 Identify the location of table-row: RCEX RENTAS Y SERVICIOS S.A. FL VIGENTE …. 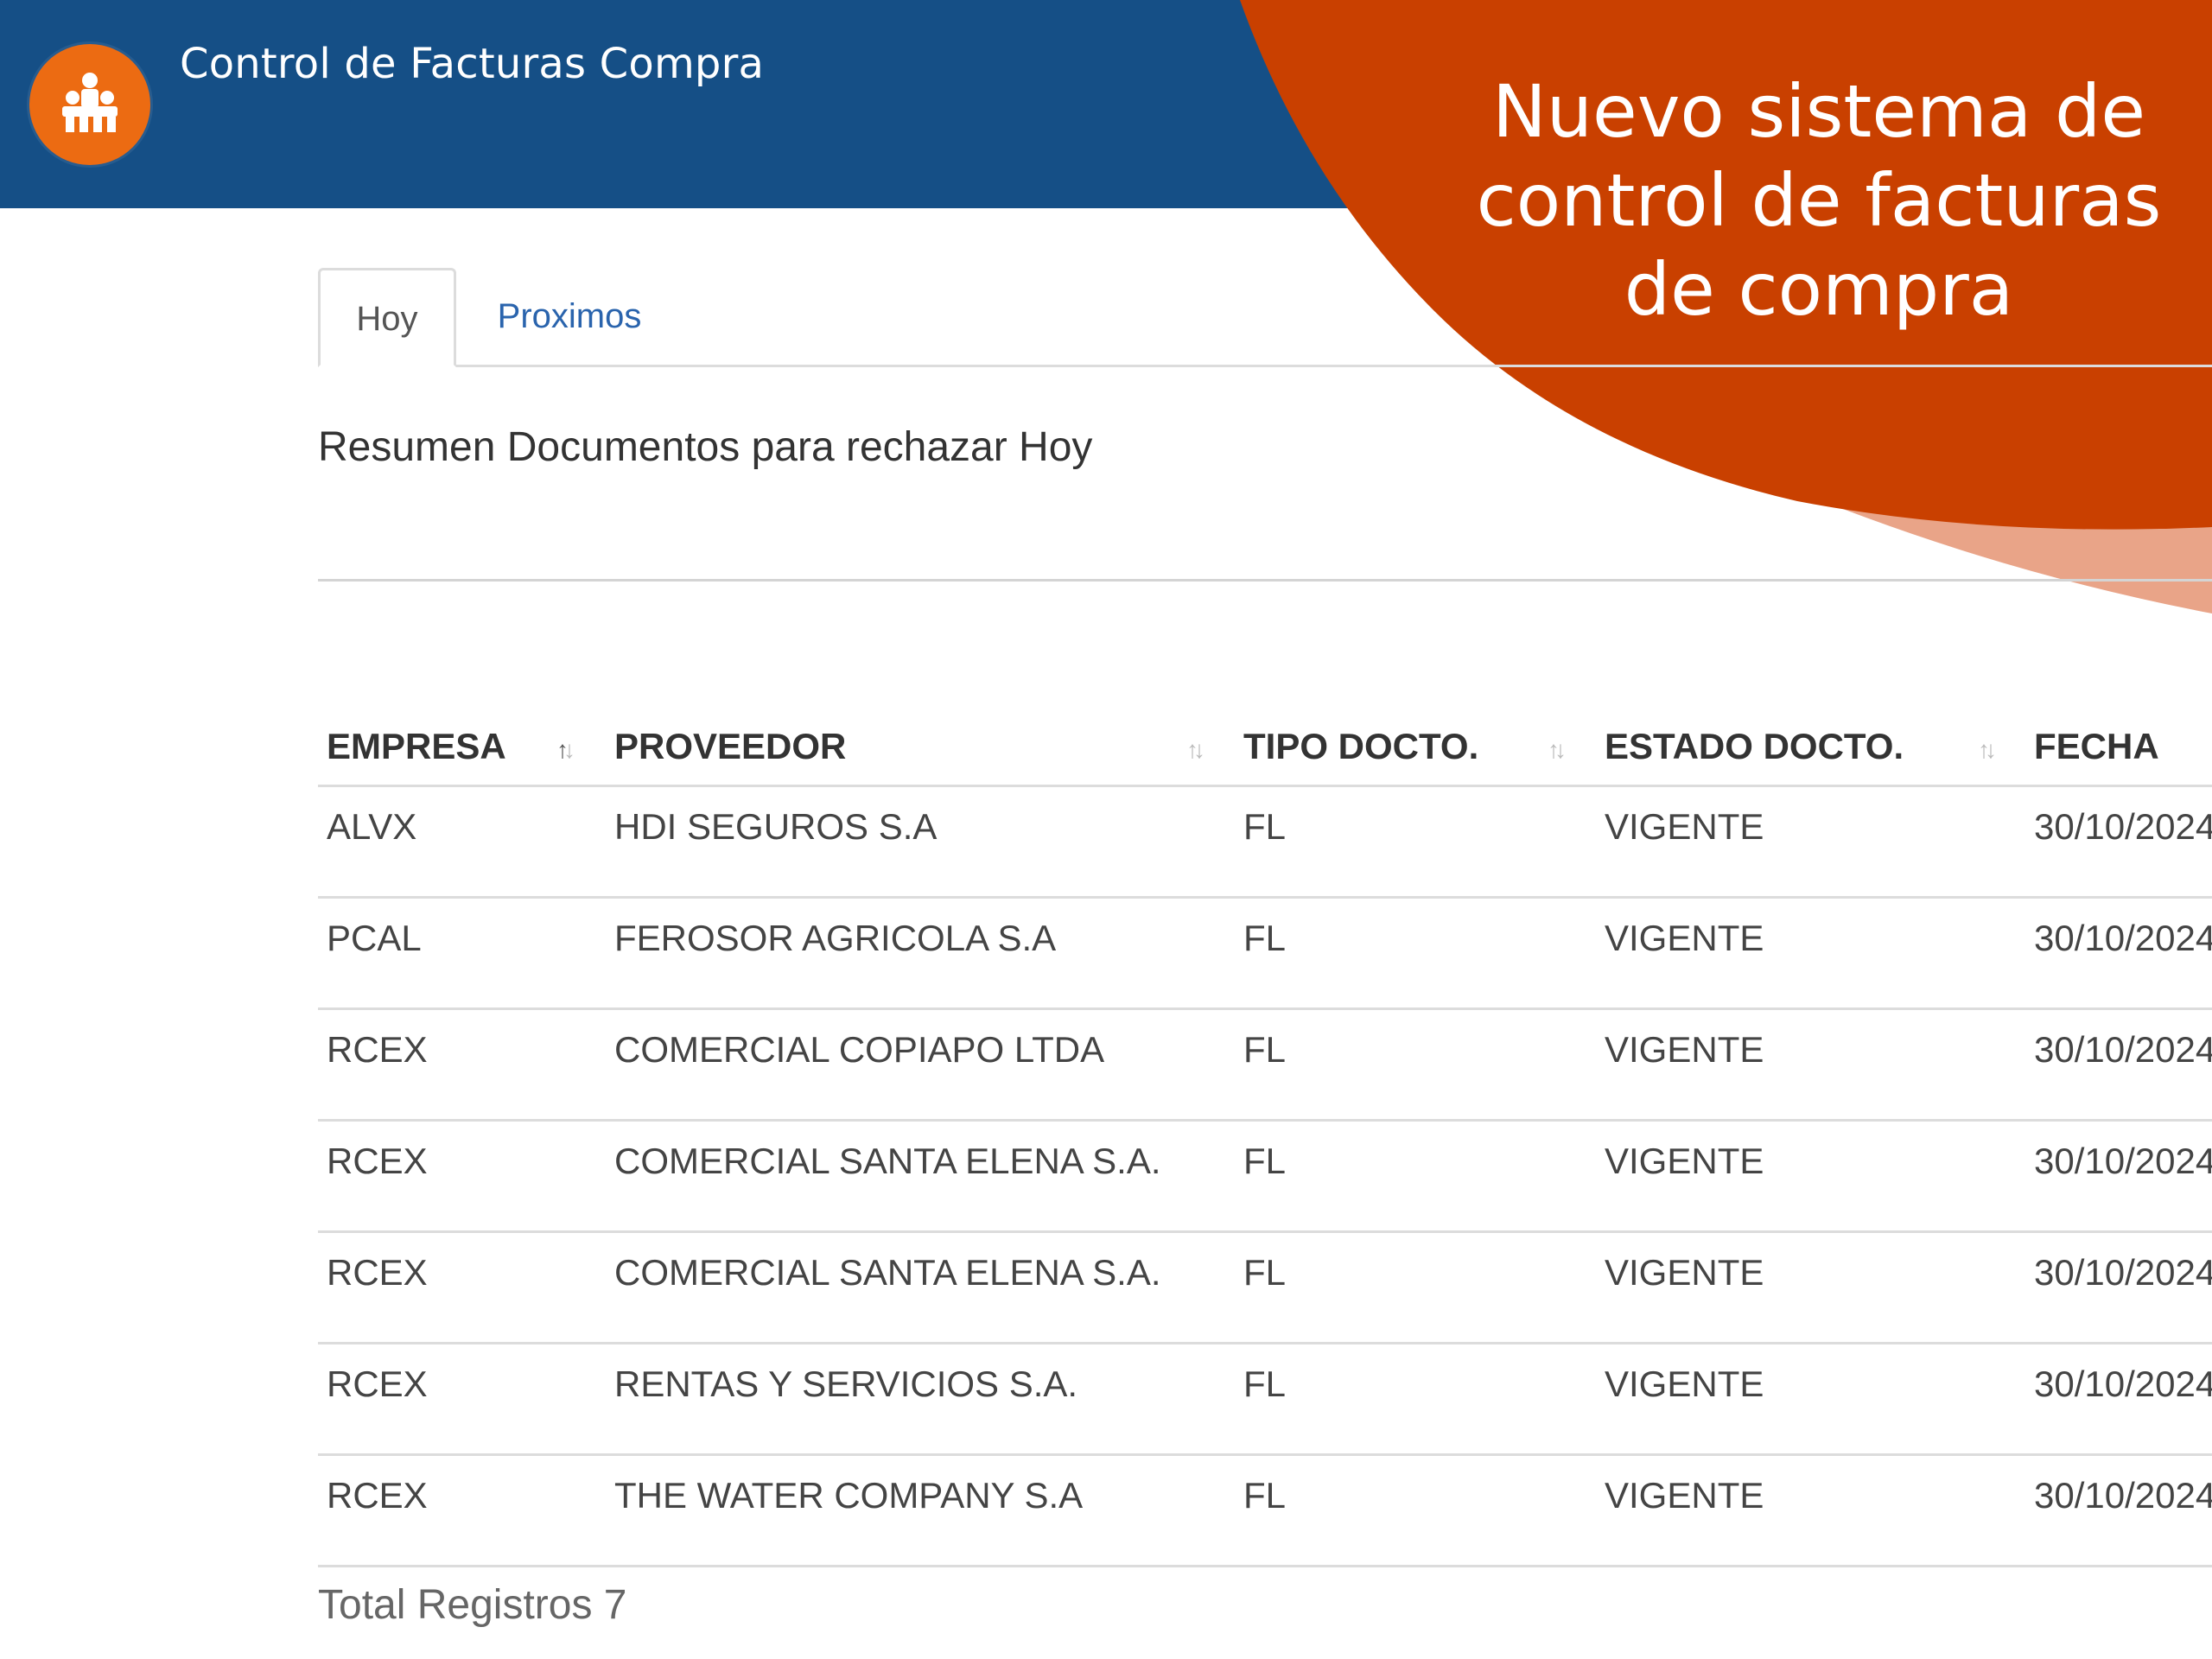
(1265, 1399).